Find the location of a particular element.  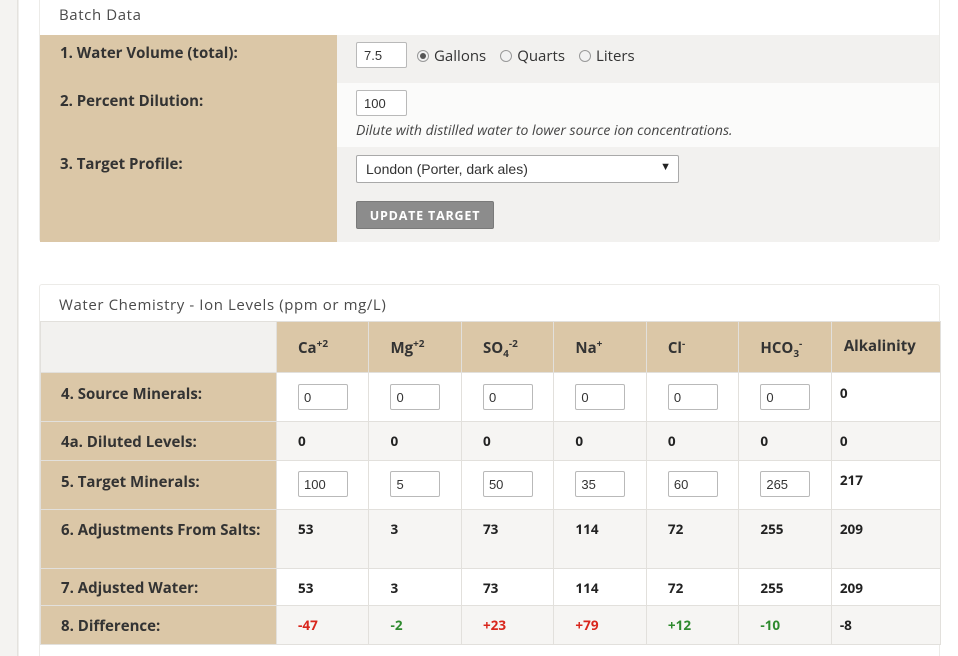

adjusted-water-mg-value: 3 is located at coordinates (394, 588).